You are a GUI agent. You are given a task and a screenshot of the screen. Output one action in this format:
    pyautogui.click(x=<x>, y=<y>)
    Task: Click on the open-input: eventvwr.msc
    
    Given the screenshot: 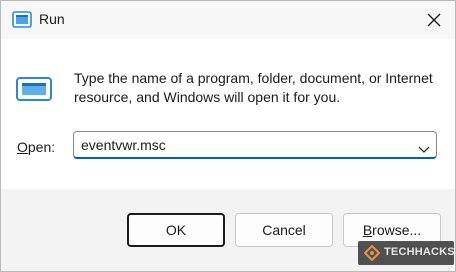 What is the action you would take?
    pyautogui.click(x=123, y=145)
    